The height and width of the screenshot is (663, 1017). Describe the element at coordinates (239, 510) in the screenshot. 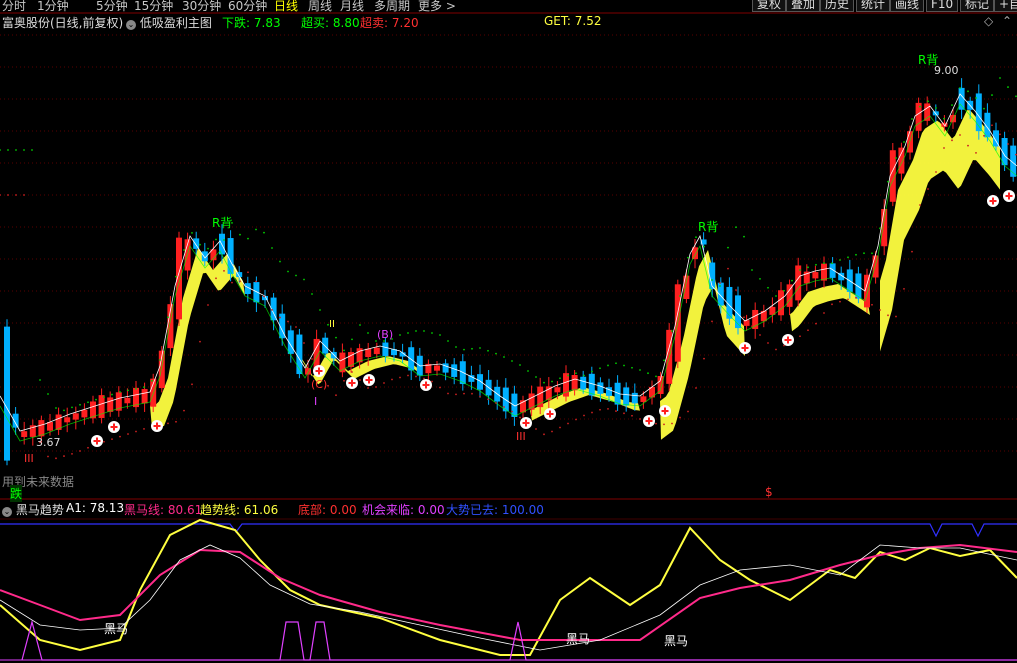

I see `trend-line-value: 趋势线: 61.06` at that location.